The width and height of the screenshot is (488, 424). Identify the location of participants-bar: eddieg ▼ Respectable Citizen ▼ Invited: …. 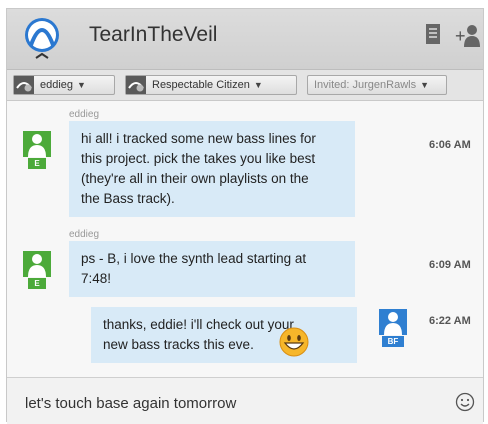
(245, 85).